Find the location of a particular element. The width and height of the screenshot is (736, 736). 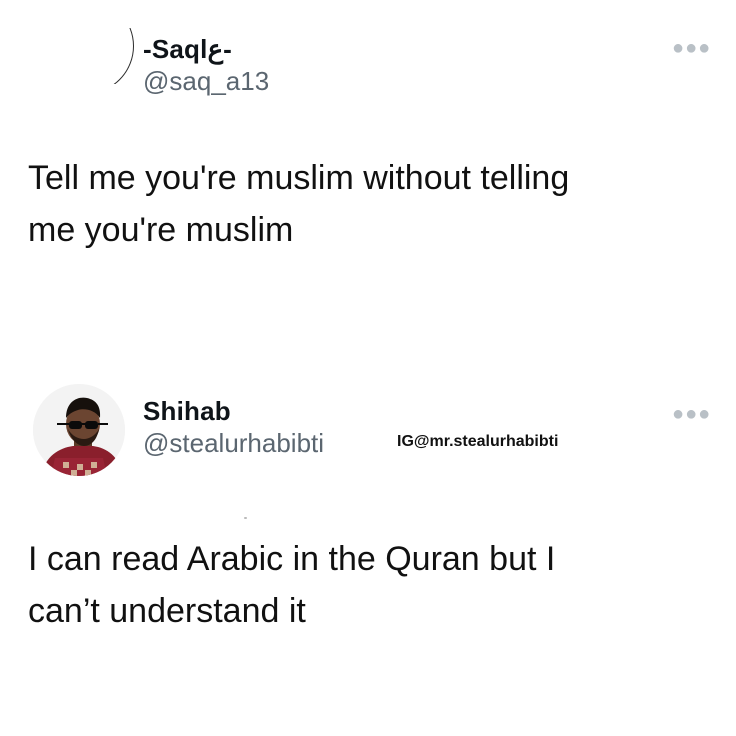

avatar-edge is located at coordinates (106, 56).